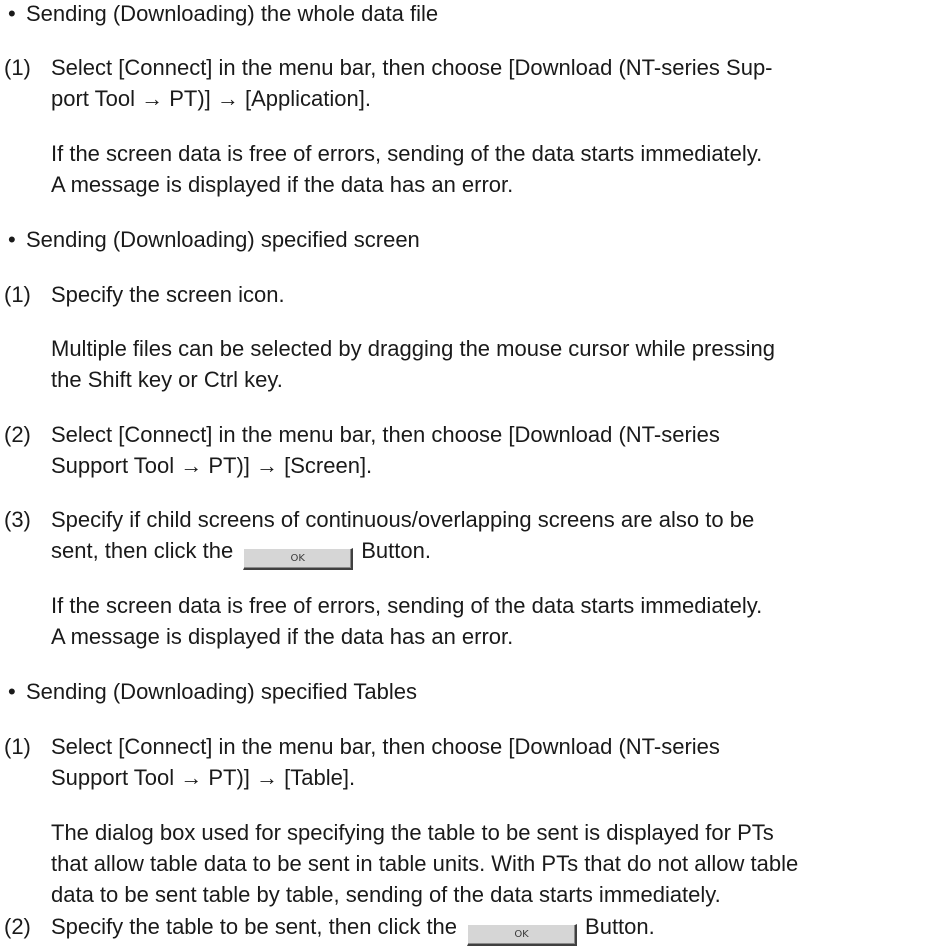 Image resolution: width=938 pixels, height=946 pixels. I want to click on step-number: (3), so click(17, 519).